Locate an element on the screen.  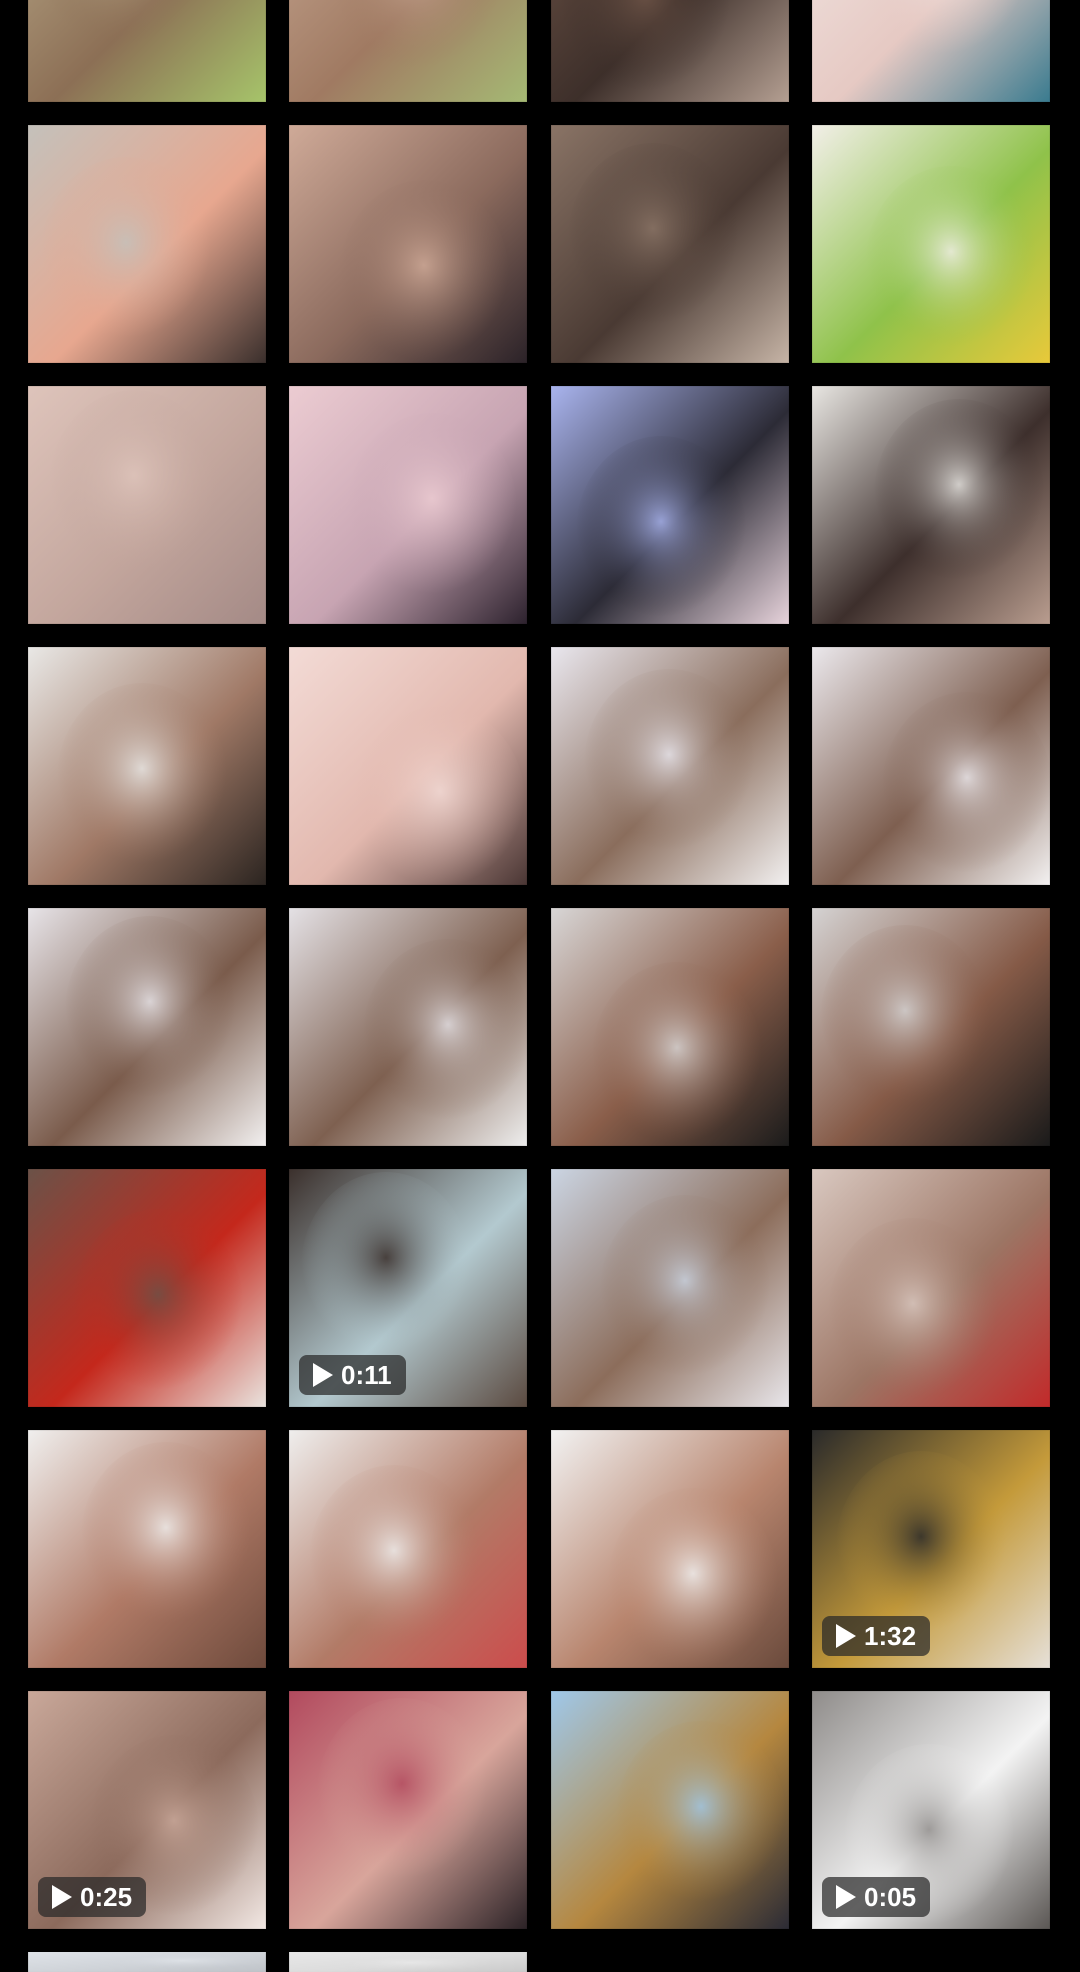
video-duration: 0:05 is located at coordinates (890, 1896).